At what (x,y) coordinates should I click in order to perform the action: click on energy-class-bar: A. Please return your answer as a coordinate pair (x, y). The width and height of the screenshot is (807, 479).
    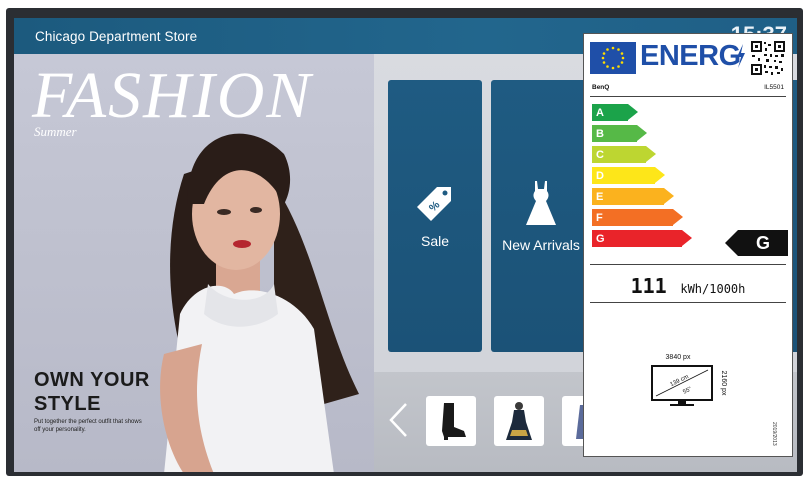
    Looking at the image, I should click on (615, 112).